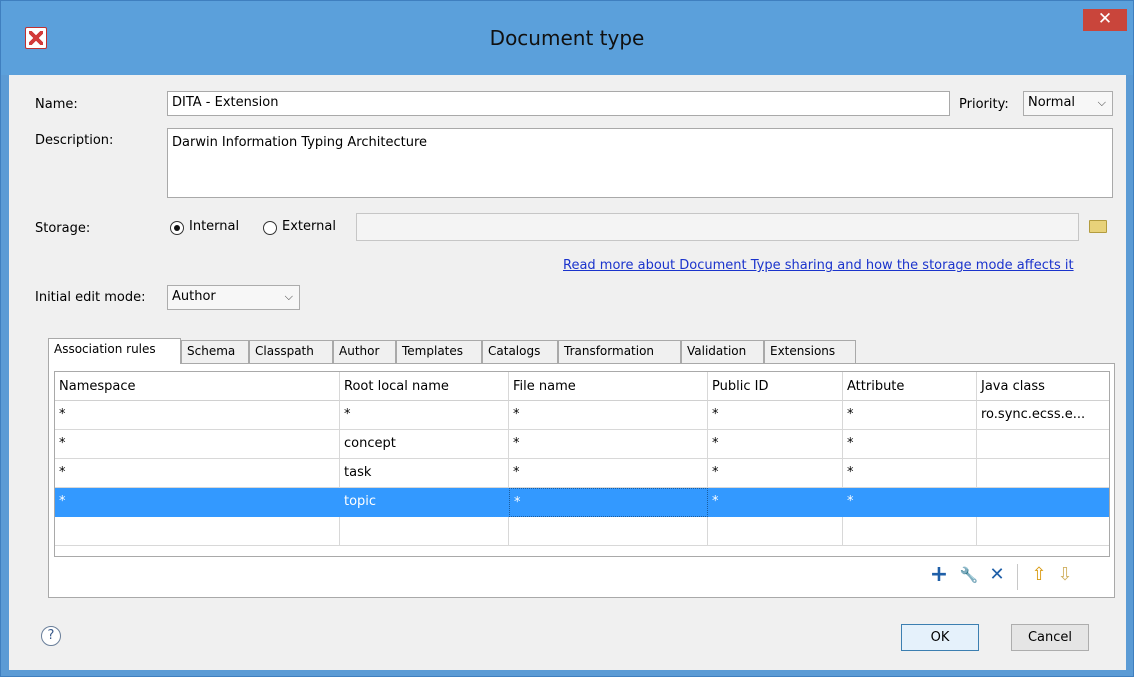  Describe the element at coordinates (270, 228) in the screenshot. I see `storage-external-radio` at that location.